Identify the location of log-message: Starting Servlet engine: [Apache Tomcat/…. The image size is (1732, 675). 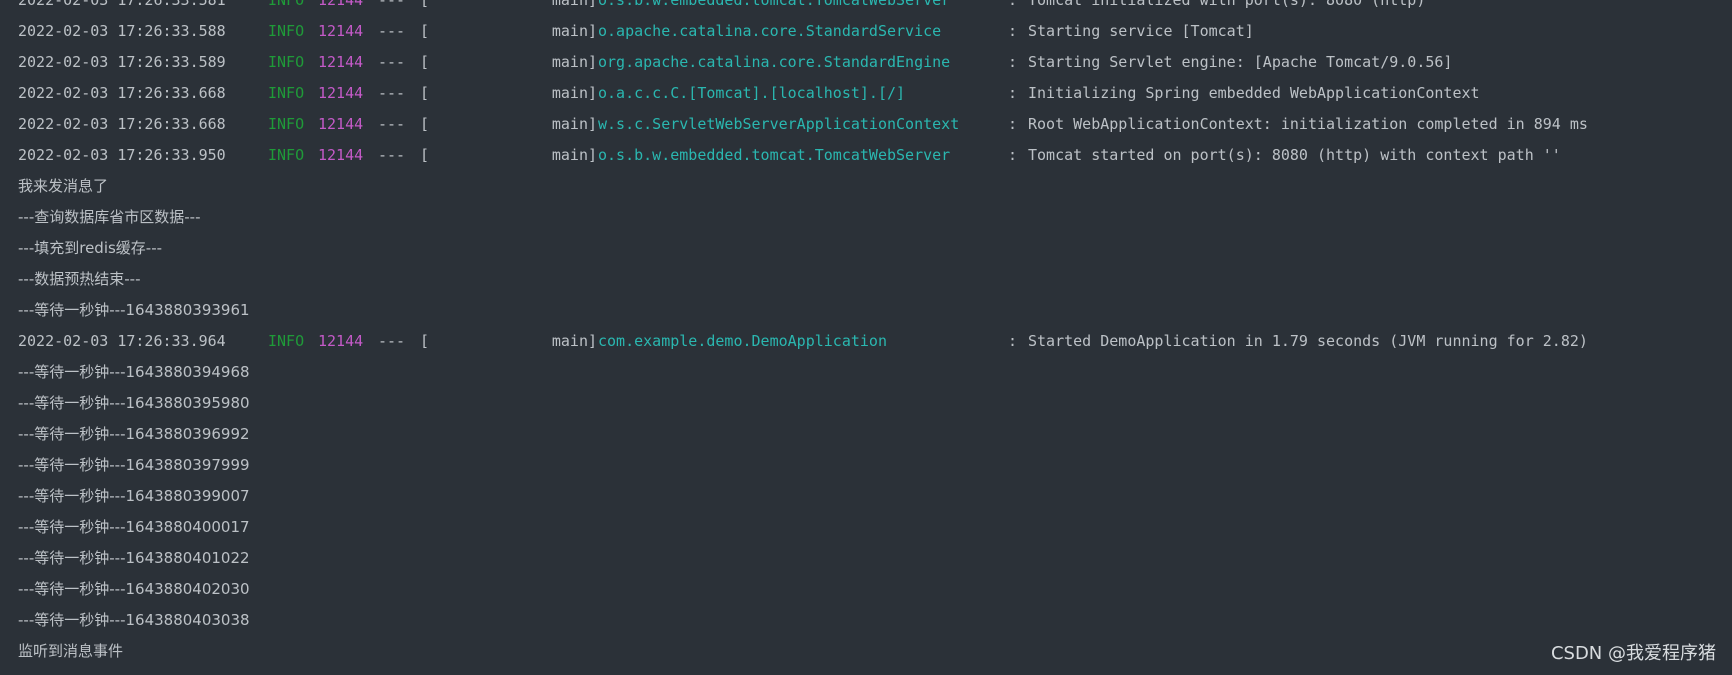
(1240, 62).